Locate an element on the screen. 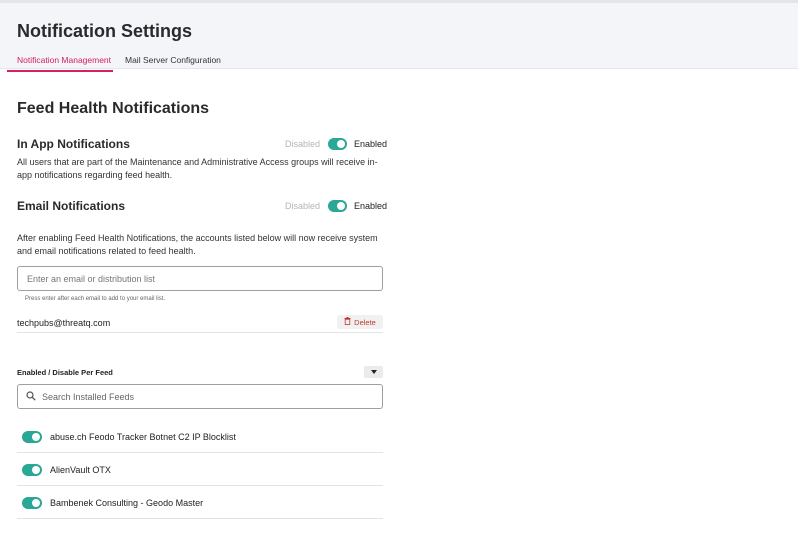  search-icon is located at coordinates (31, 396).